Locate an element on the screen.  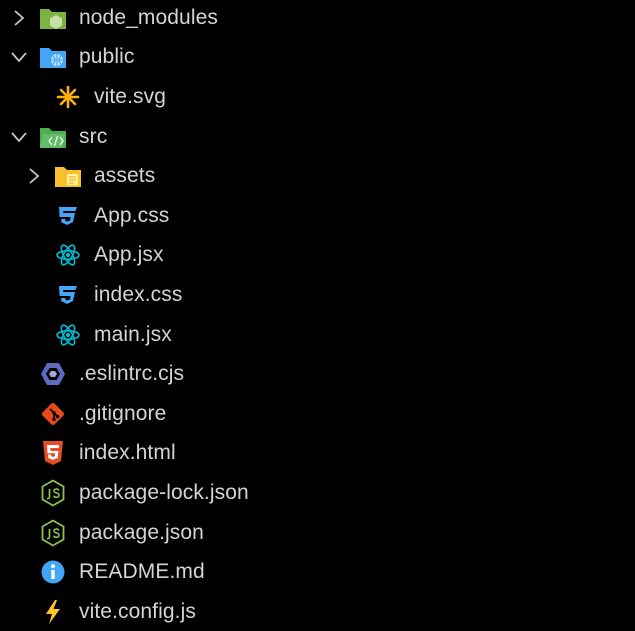
tree-item-vite-config: vite.config.js is located at coordinates (317, 611).